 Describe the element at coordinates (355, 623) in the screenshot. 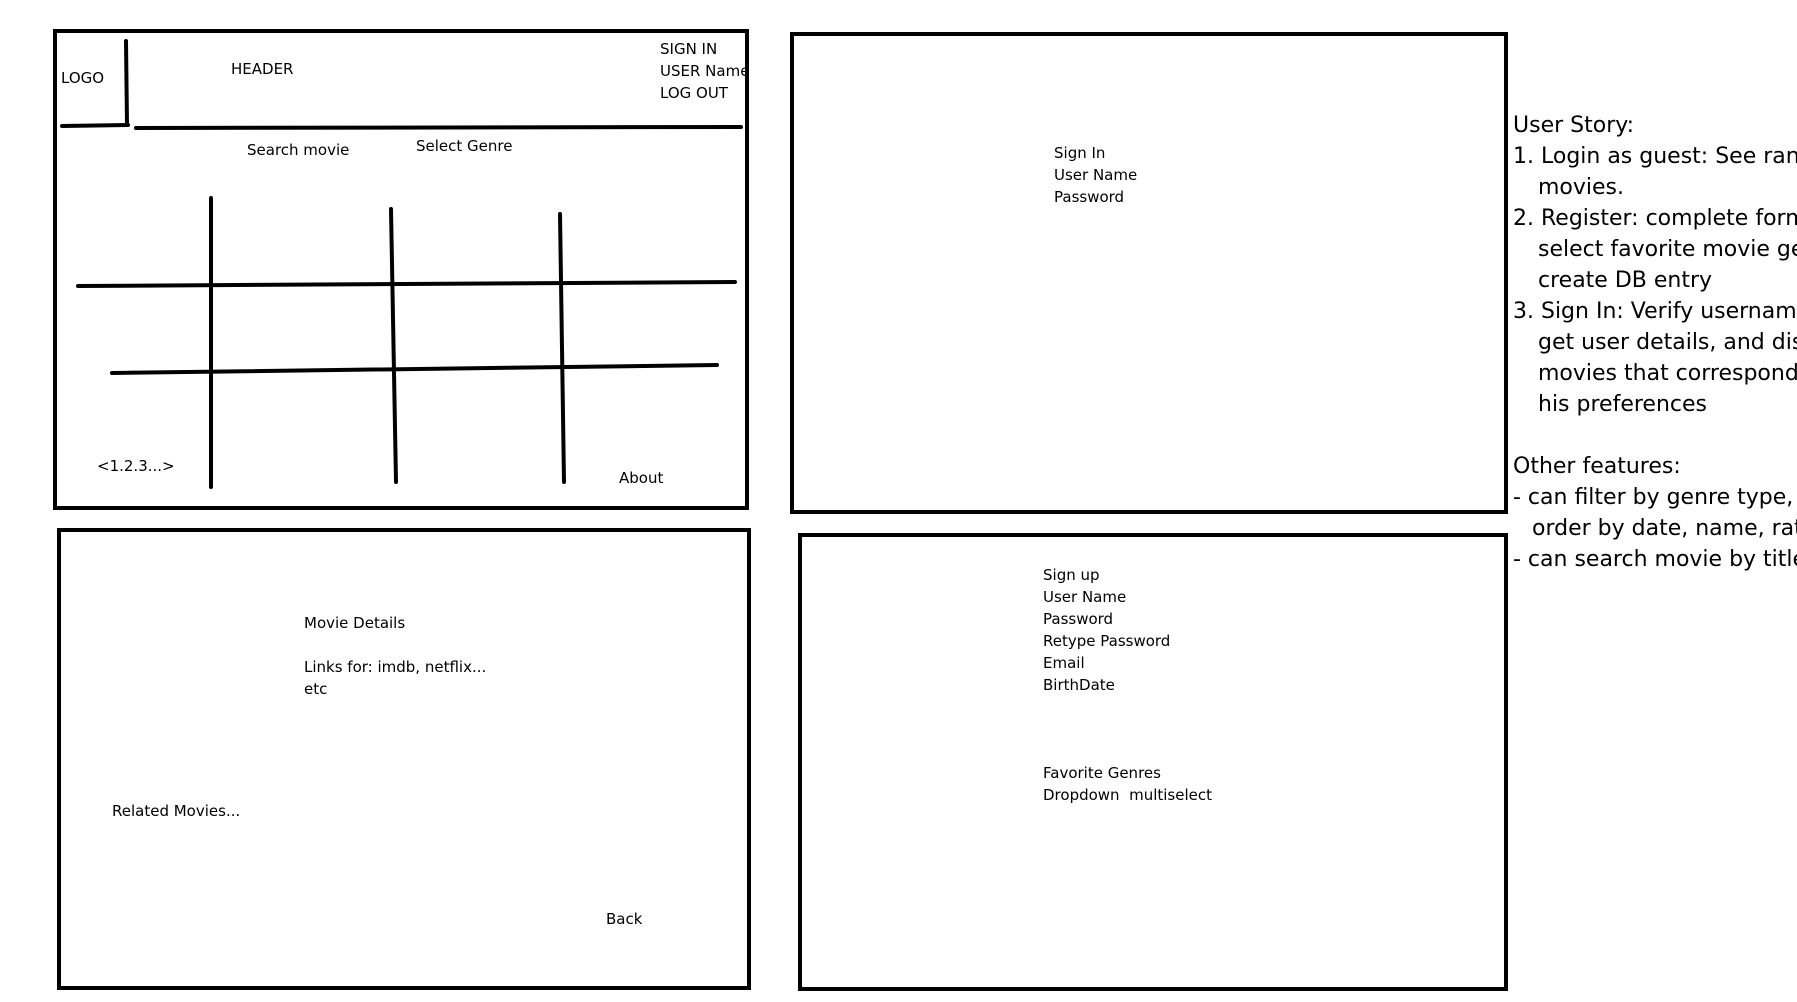

I see `movie-details-title: Movie Details` at that location.